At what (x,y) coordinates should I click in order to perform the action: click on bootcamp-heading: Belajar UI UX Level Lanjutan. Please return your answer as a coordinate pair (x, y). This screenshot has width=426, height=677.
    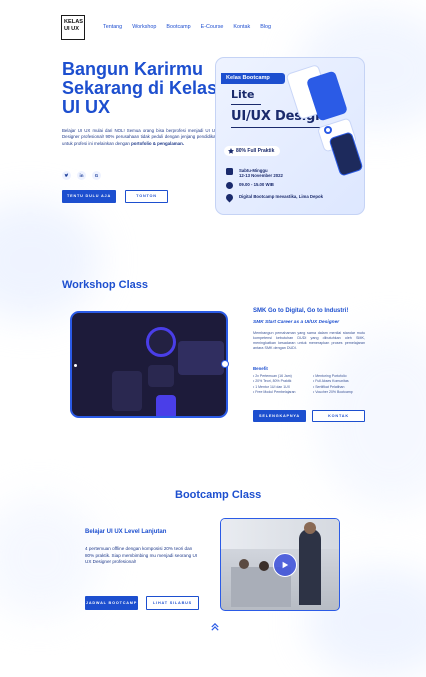
    Looking at the image, I should click on (126, 532).